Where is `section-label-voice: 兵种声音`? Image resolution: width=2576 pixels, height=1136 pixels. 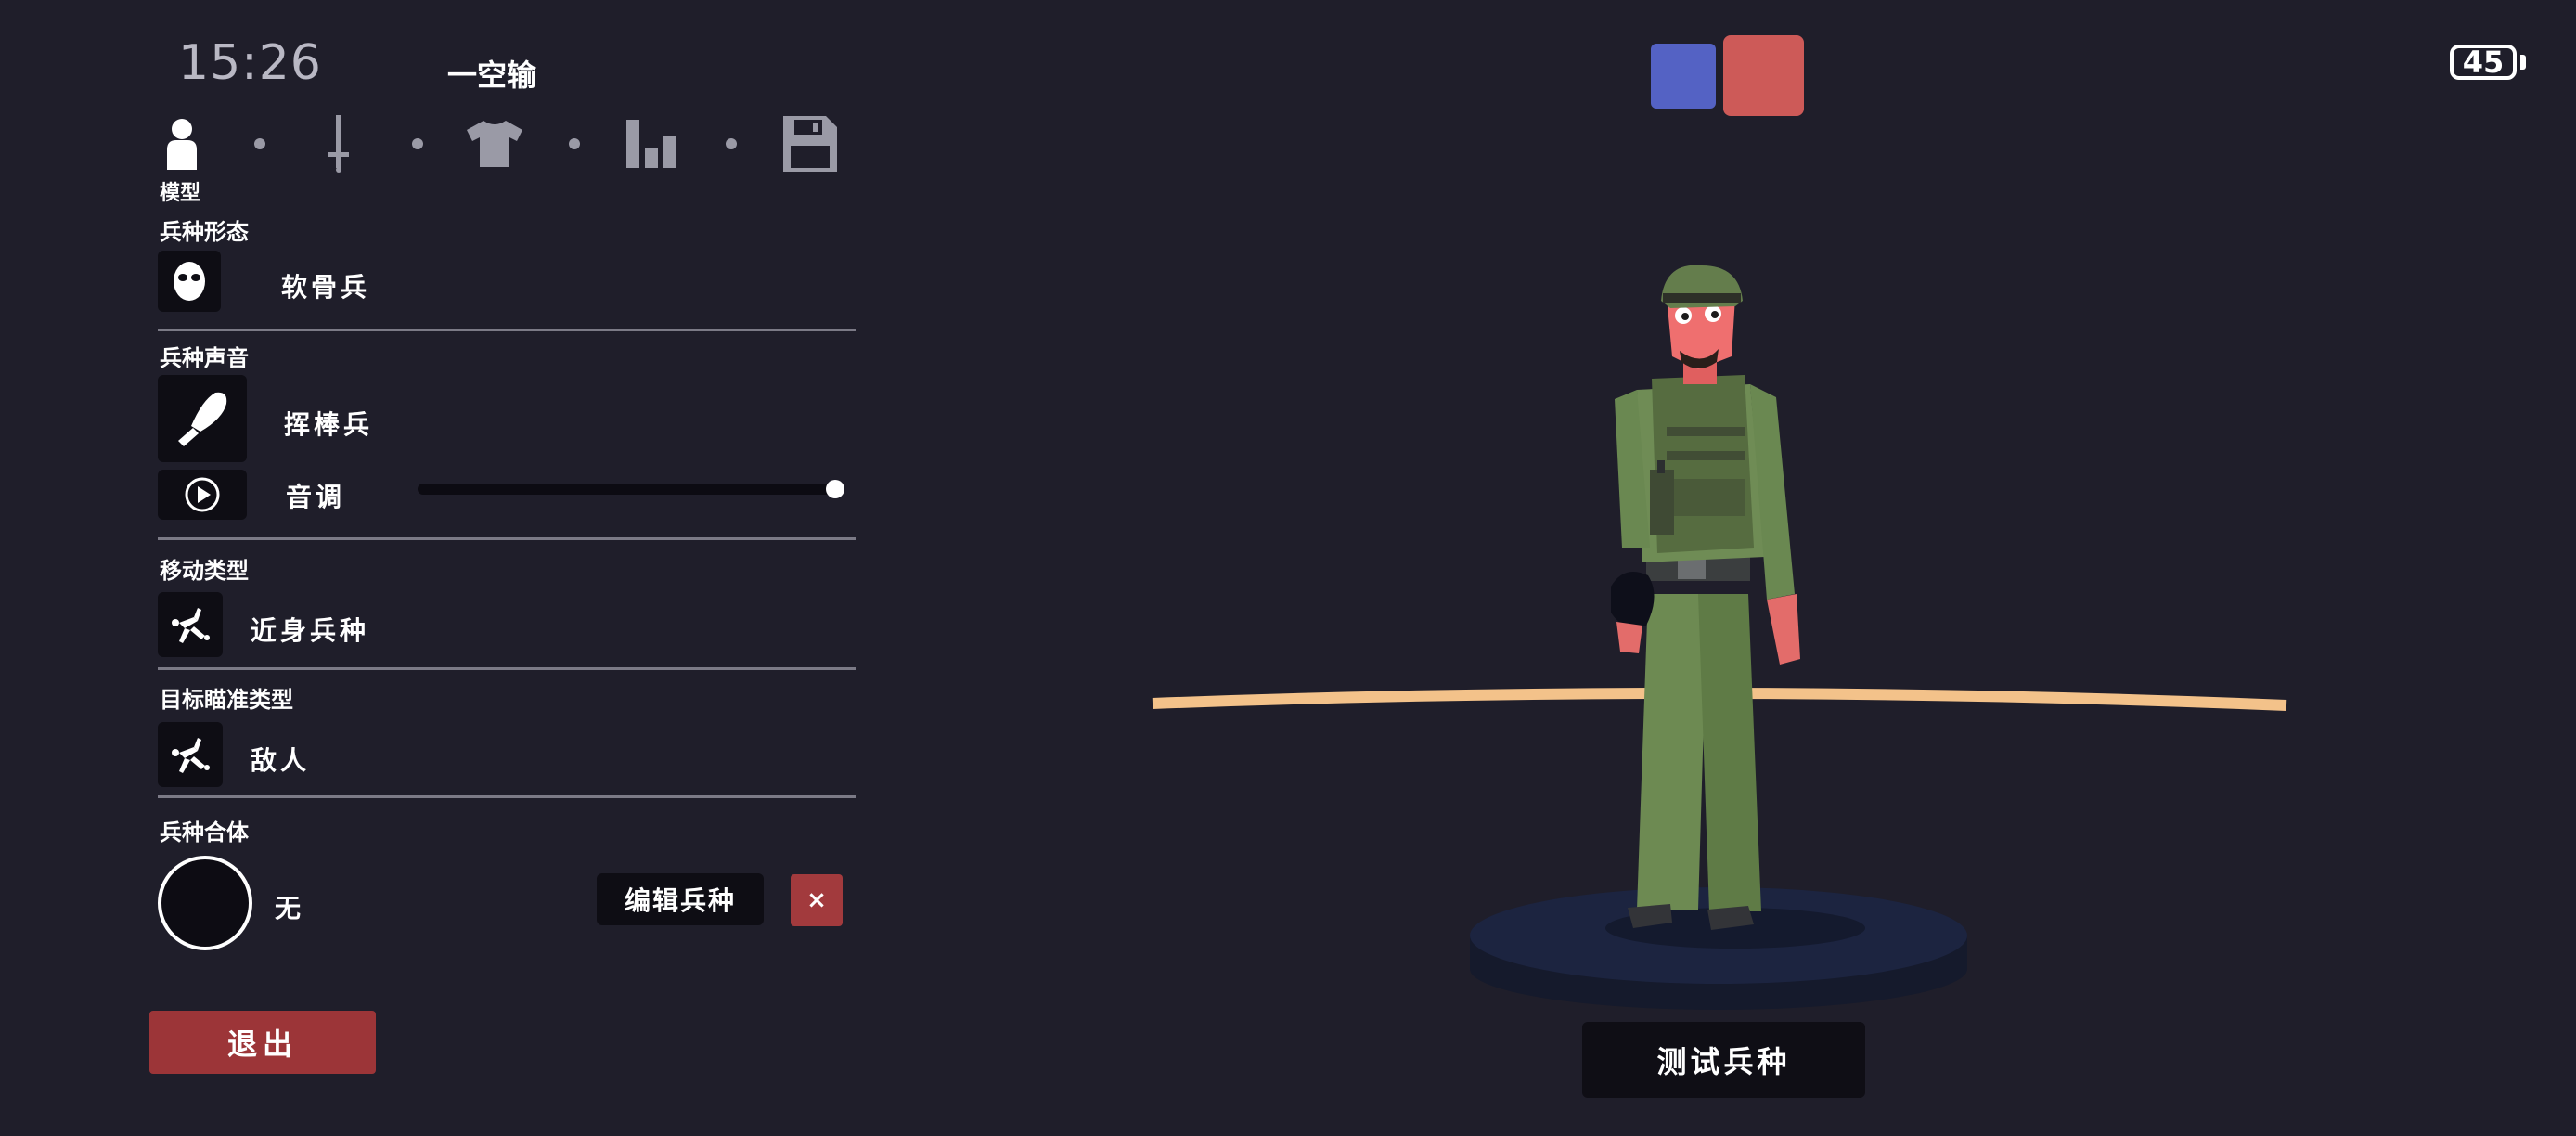 section-label-voice: 兵种声音 is located at coordinates (204, 358).